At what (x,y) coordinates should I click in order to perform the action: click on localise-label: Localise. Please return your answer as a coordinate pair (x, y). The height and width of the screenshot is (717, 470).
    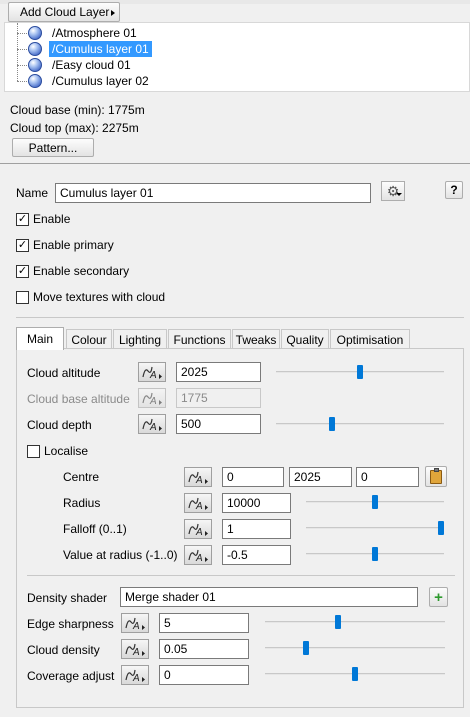
    Looking at the image, I should click on (66, 451).